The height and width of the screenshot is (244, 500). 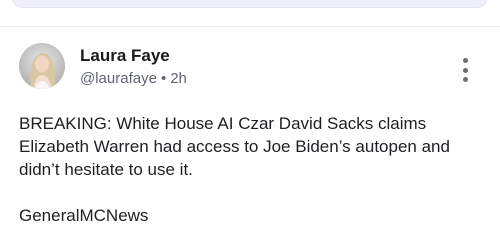 I want to click on author-handle: @laurafaye, so click(x=118, y=78).